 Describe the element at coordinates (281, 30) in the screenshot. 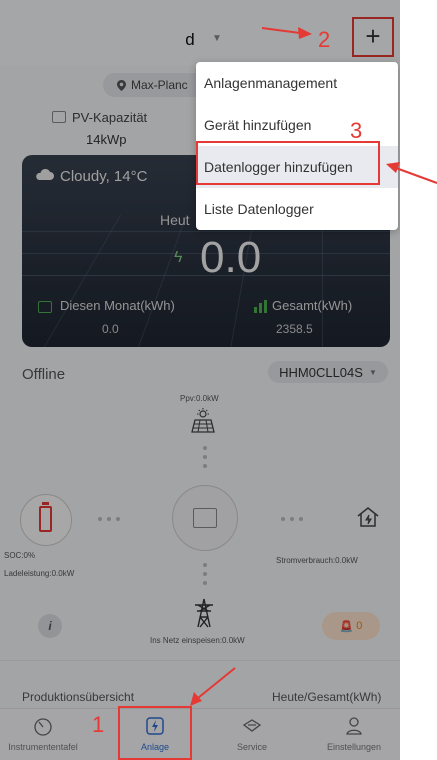

I see `arrow-step2` at that location.